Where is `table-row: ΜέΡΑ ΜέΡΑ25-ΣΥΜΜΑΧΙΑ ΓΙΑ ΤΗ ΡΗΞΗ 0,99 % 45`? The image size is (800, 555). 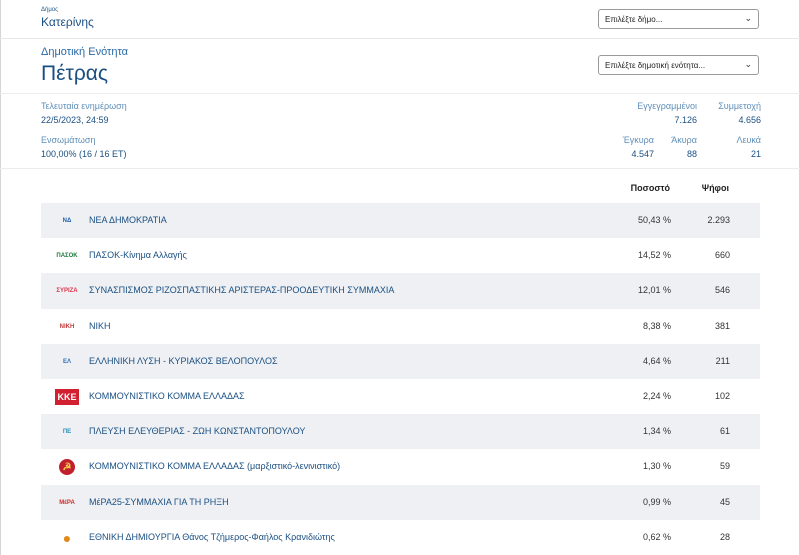 table-row: ΜέΡΑ ΜέΡΑ25-ΣΥΜΜΑΧΙΑ ΓΙΑ ΤΗ ΡΗΞΗ 0,99 % 45 is located at coordinates (400, 502).